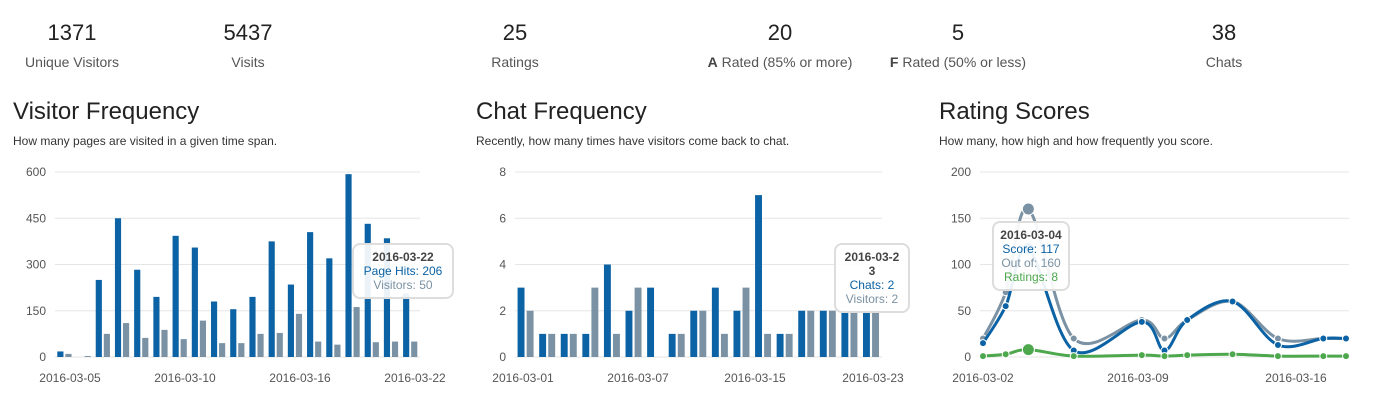 Image resolution: width=1377 pixels, height=405 pixels. Describe the element at coordinates (961, 218) in the screenshot. I see `y-tick-label: 150` at that location.